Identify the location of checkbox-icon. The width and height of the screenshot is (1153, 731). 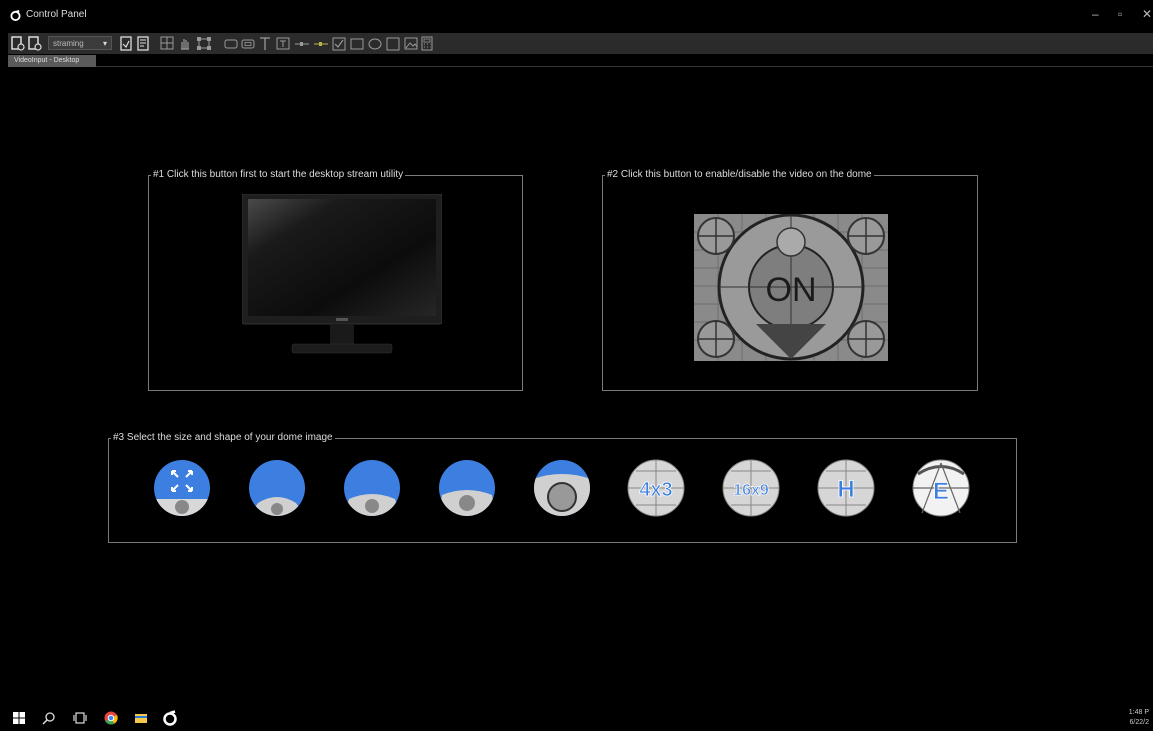
(339, 43).